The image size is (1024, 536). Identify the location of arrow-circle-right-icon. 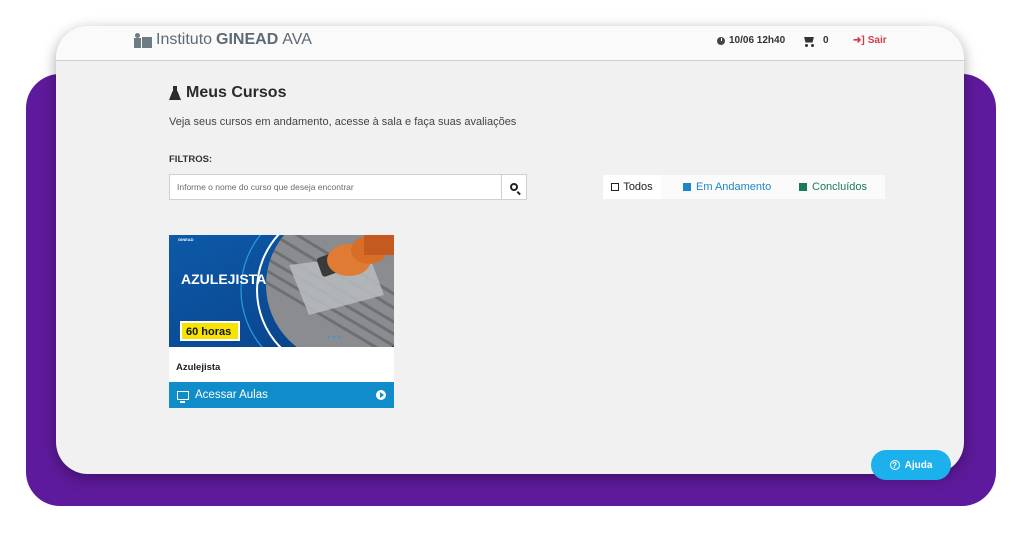
(381, 395).